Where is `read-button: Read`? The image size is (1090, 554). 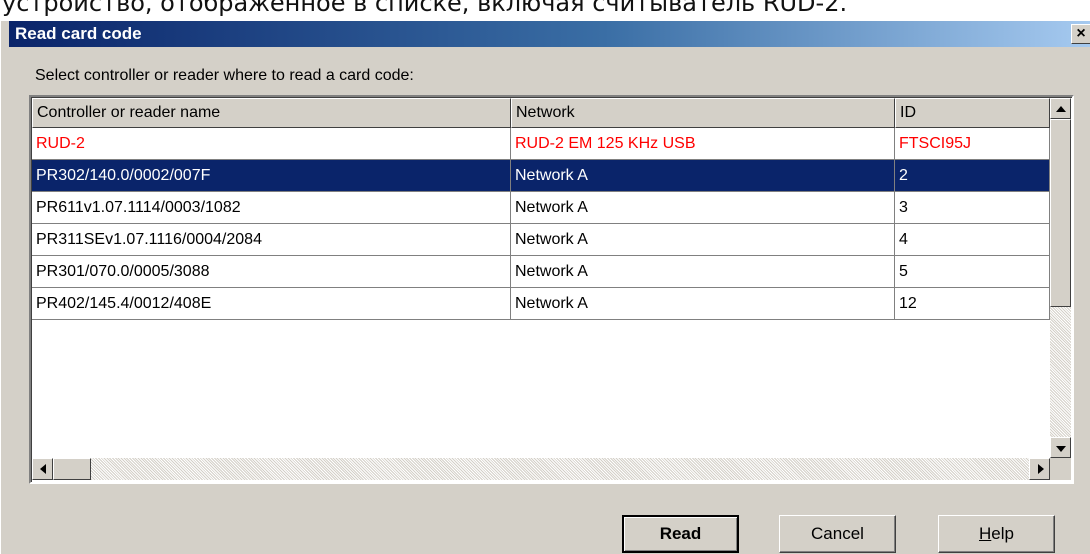
read-button: Read is located at coordinates (680, 534).